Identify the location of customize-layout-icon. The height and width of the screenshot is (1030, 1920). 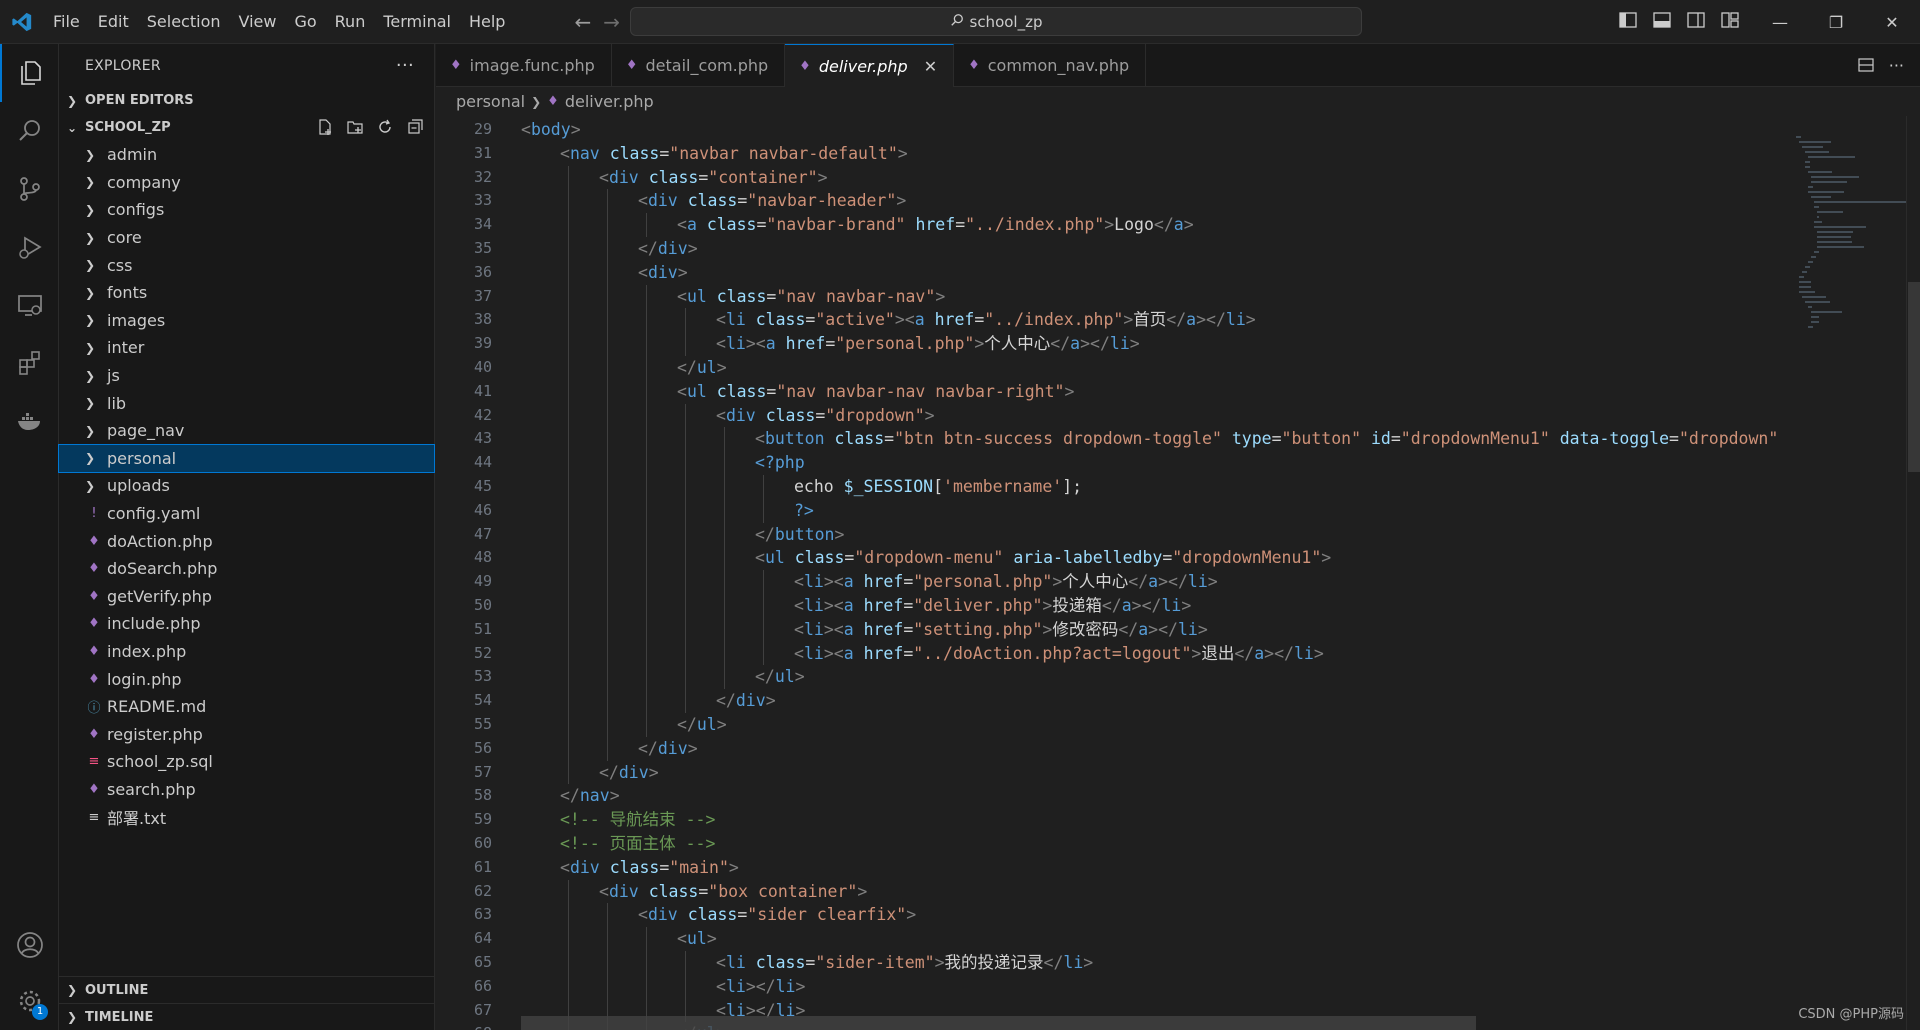
(1730, 20).